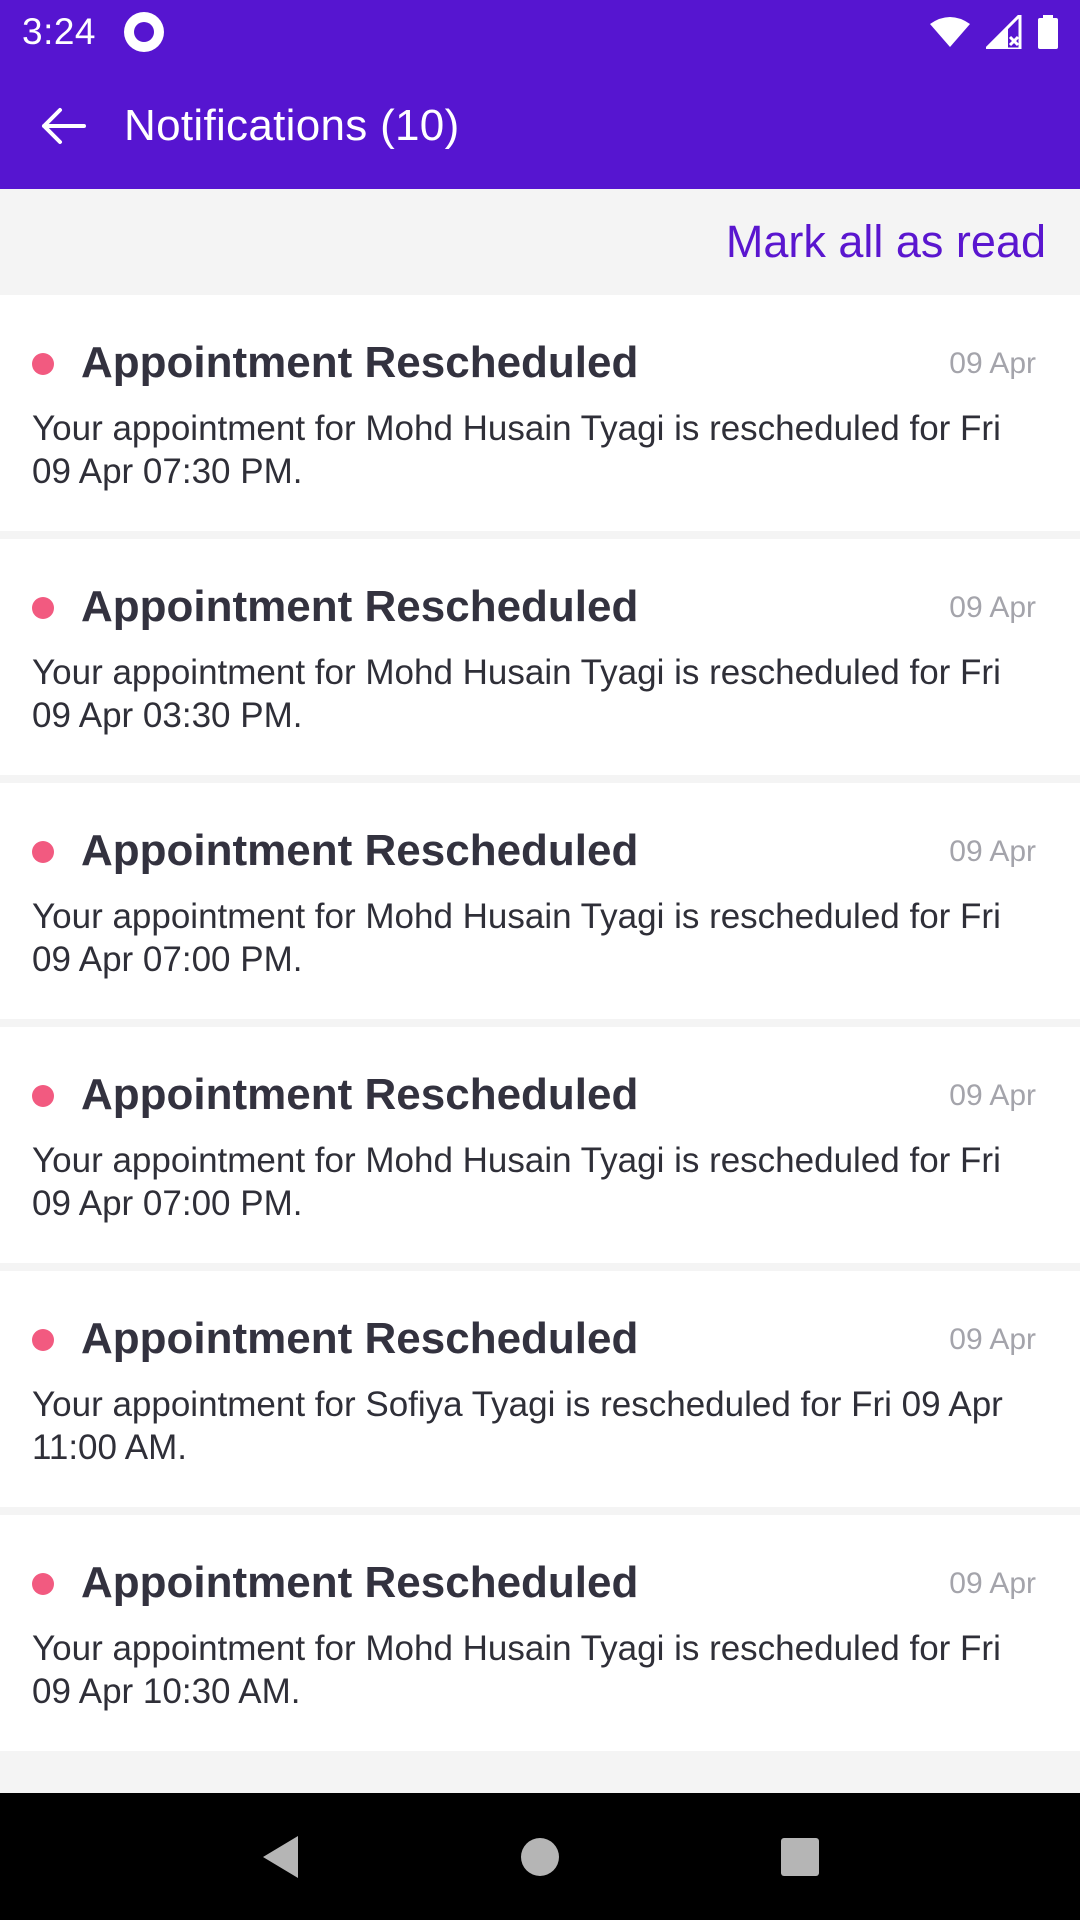 The image size is (1080, 1920). Describe the element at coordinates (1048, 31) in the screenshot. I see `battery-icon` at that location.